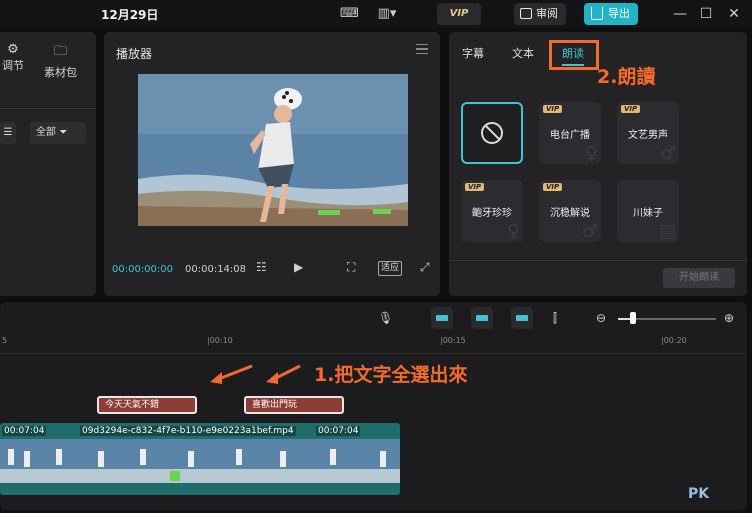 This screenshot has height=513, width=752. What do you see at coordinates (626, 77) in the screenshot?
I see `step2-annotation: 2.朗讀` at bounding box center [626, 77].